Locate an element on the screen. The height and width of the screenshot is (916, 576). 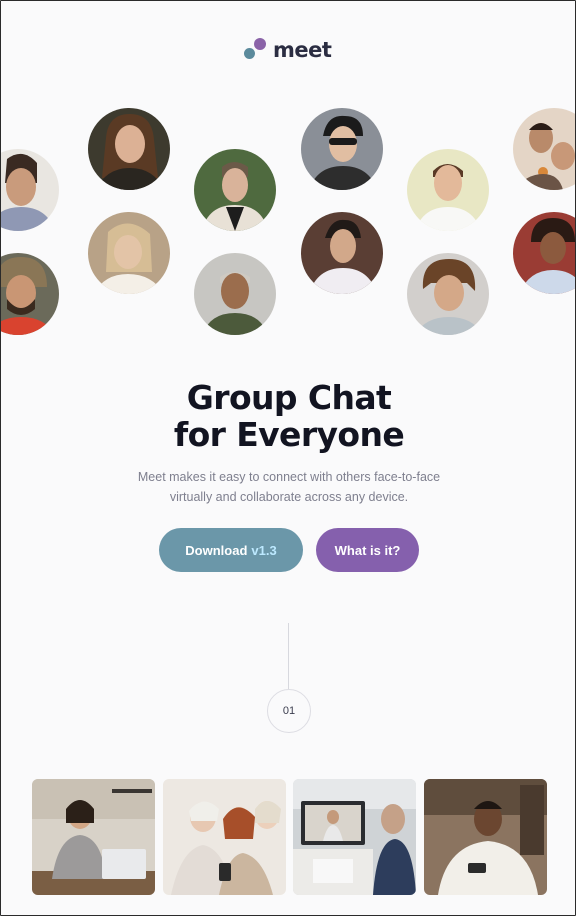
step-indicator: 01 is located at coordinates (289, 711).